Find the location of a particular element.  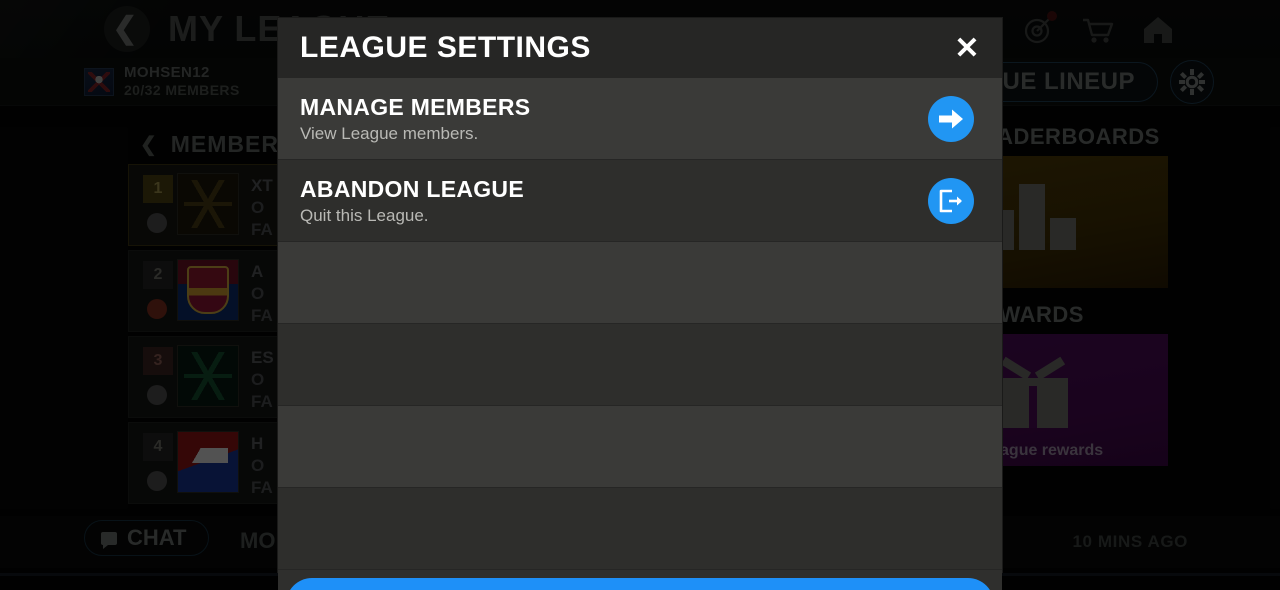

menu-item-abandon-league: ABANDON LEAGUE Quit this League. is located at coordinates (640, 201).